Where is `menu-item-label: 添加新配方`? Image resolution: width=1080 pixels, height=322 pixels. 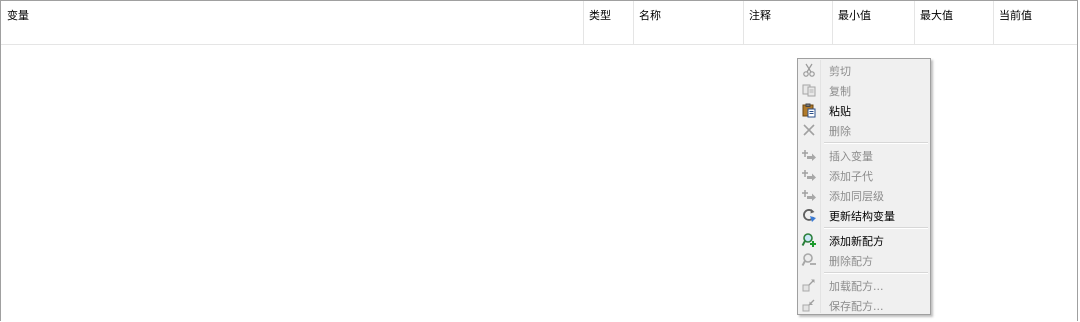 menu-item-label: 添加新配方 is located at coordinates (856, 241).